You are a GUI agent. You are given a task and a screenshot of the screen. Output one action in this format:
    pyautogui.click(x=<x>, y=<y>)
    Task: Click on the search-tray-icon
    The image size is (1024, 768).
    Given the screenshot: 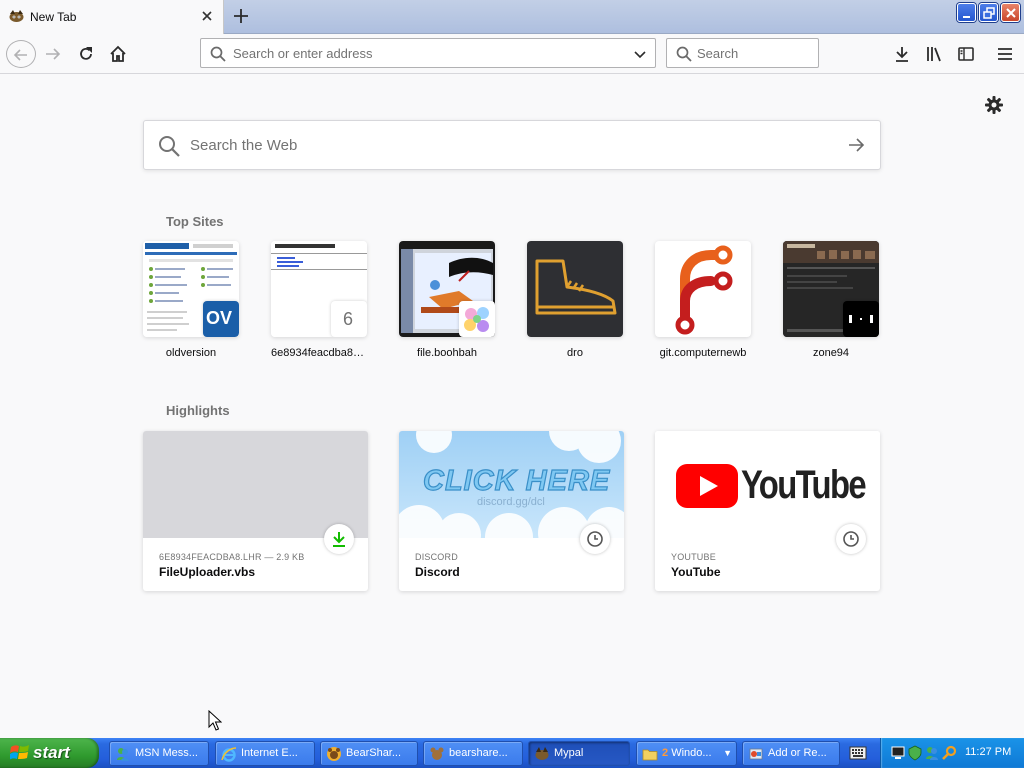 What is the action you would take?
    pyautogui.click(x=949, y=753)
    